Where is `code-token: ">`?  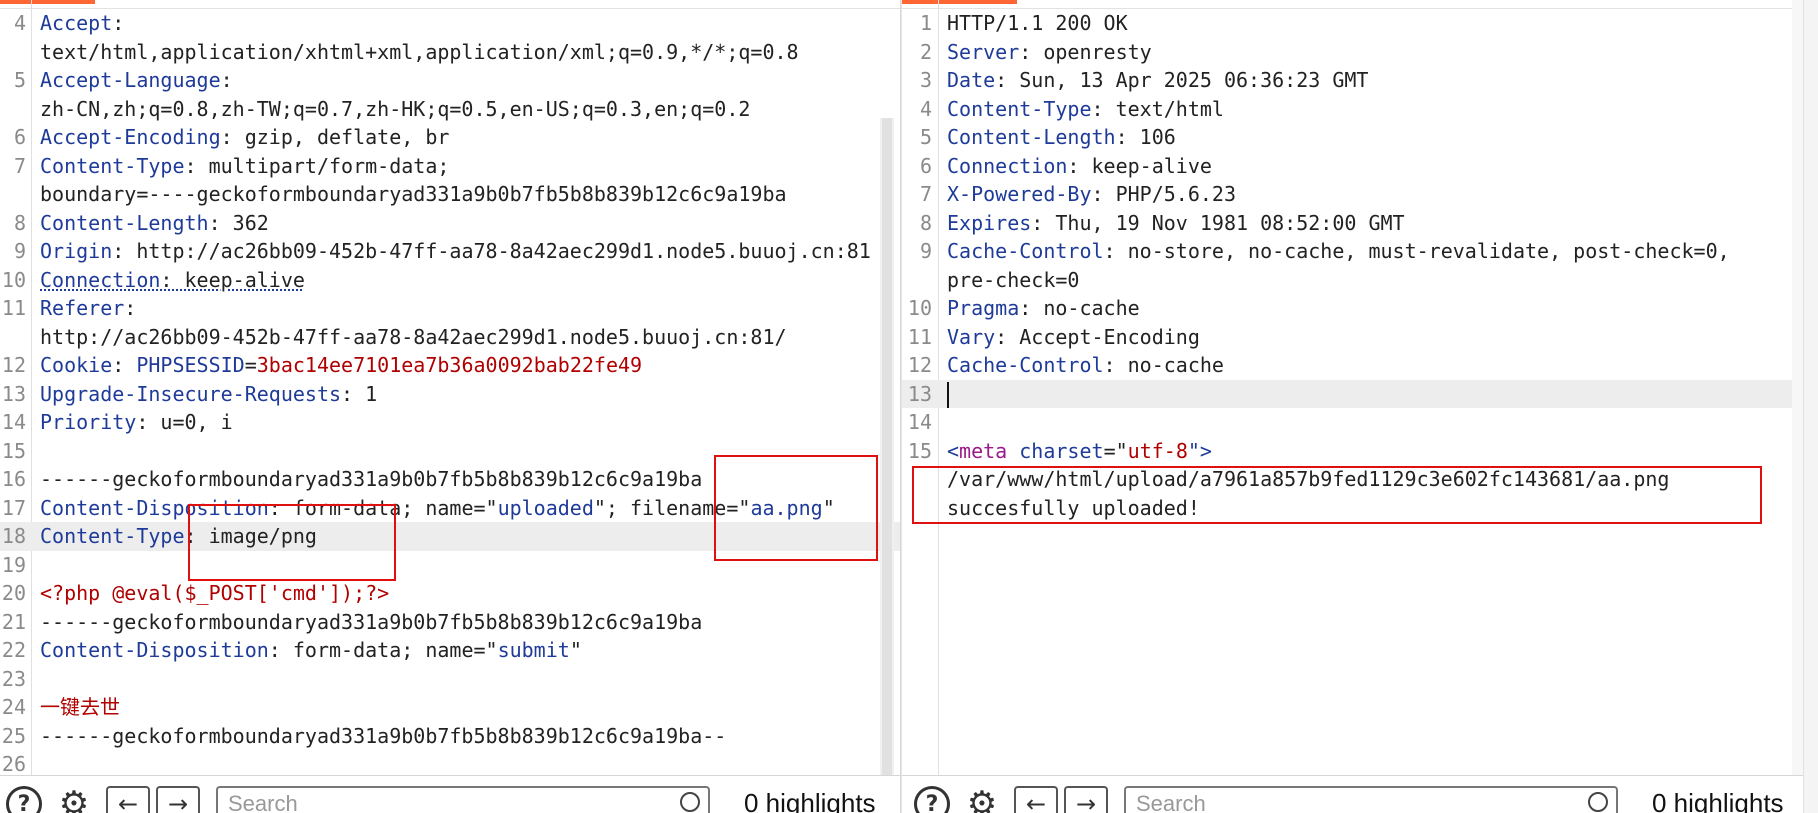 code-token: "> is located at coordinates (1199, 450).